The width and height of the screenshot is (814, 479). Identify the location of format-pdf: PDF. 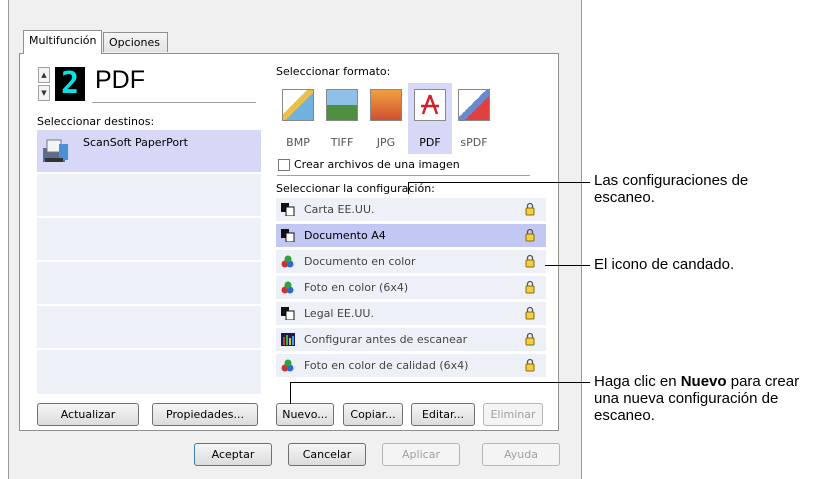
(430, 118).